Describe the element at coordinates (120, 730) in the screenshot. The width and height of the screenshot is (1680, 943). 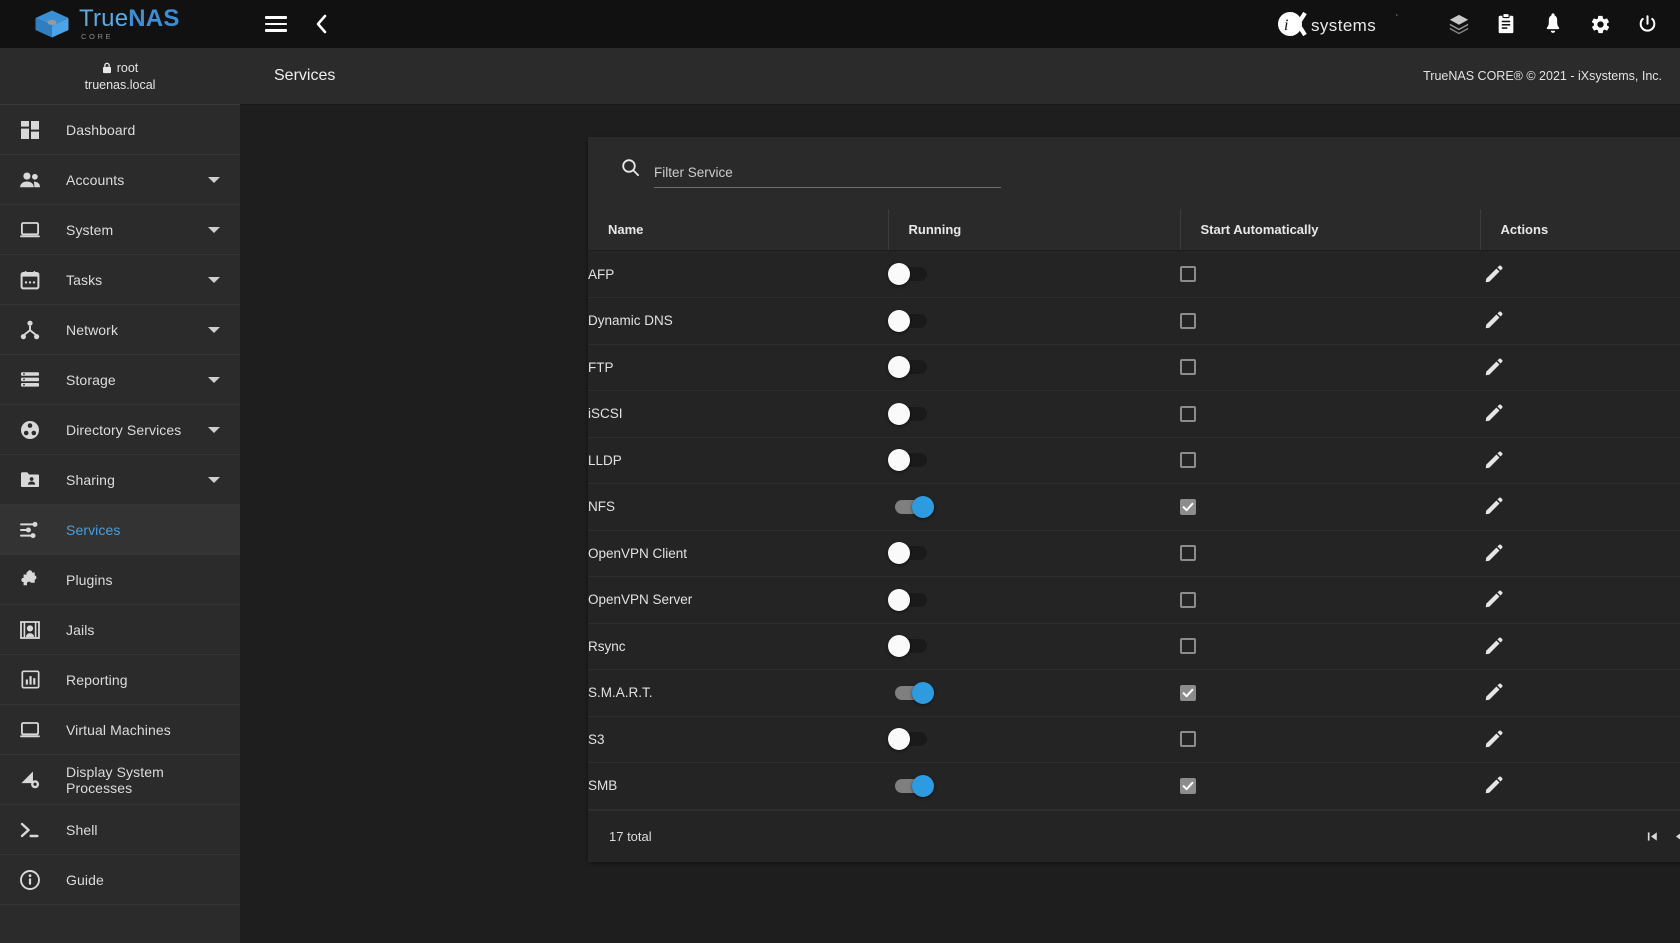
I see `sidebar-item-virtual-machines: Virtual Machines` at that location.